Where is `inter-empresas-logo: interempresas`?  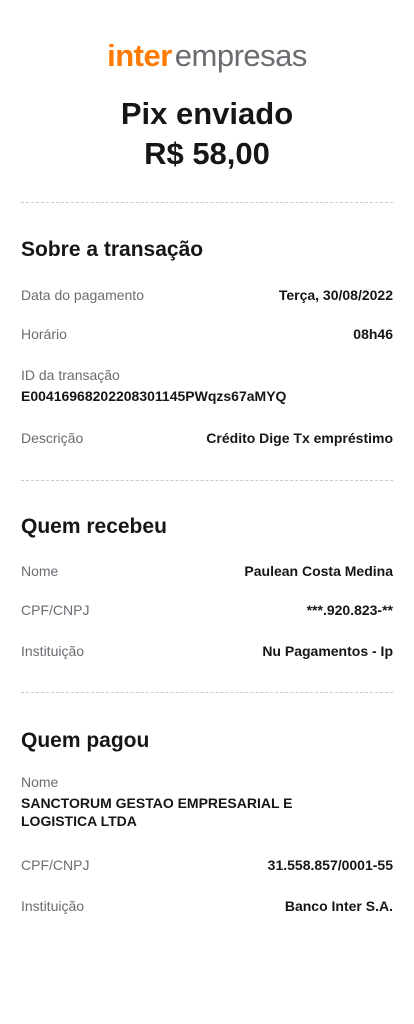
inter-empresas-logo: interempresas is located at coordinates (207, 56).